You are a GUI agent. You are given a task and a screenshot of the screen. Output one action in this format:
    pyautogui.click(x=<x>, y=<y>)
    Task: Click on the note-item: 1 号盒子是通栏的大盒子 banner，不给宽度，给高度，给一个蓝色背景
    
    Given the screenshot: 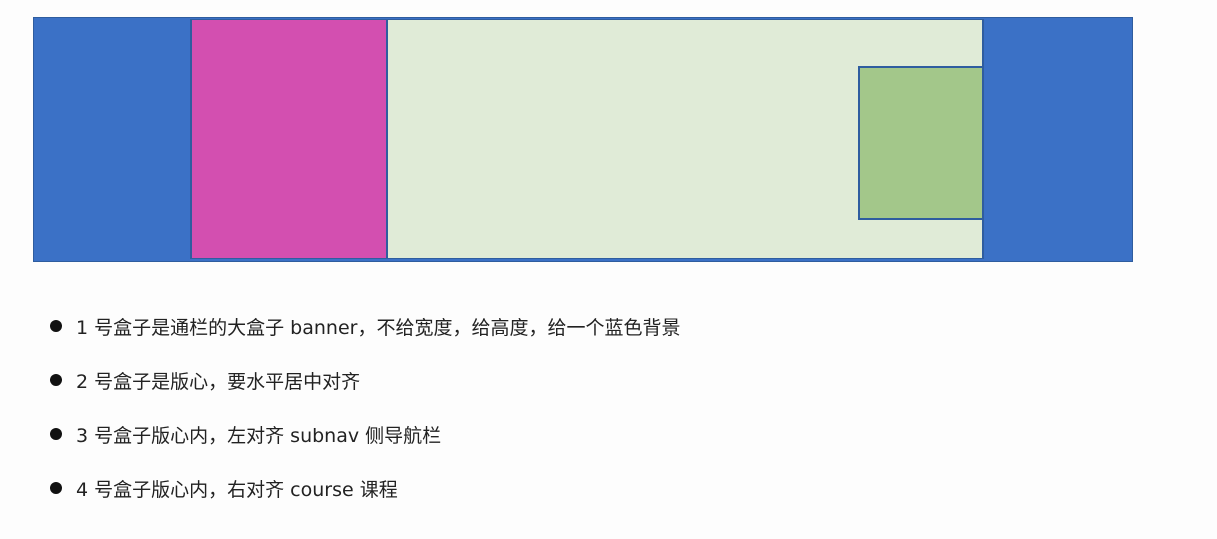 What is the action you would take?
    pyautogui.click(x=365, y=326)
    